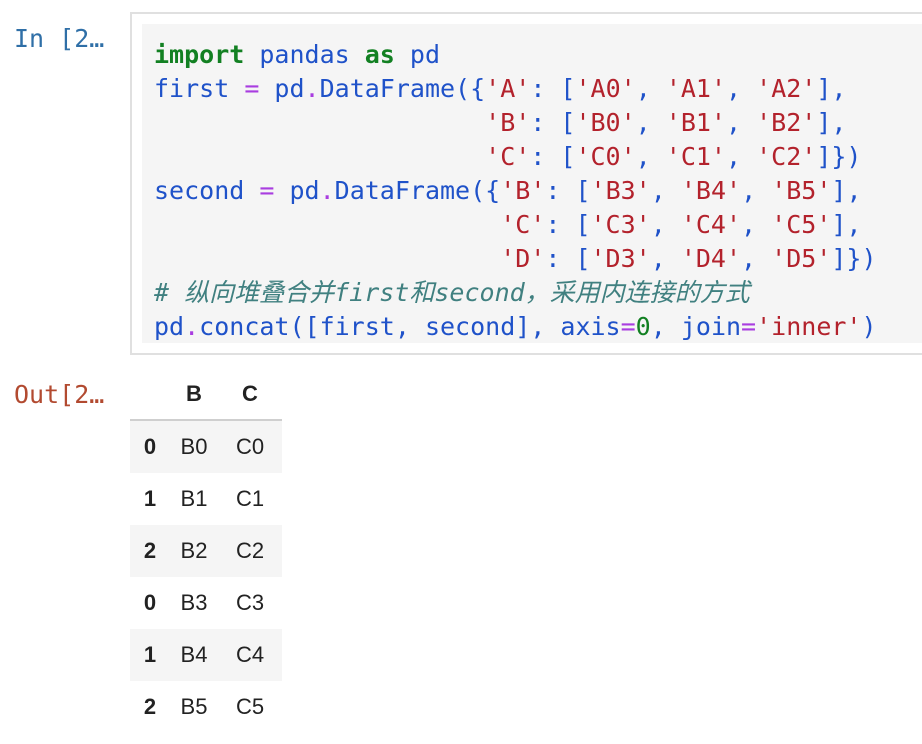 The height and width of the screenshot is (744, 922). Describe the element at coordinates (643, 326) in the screenshot. I see `code-token: 0` at that location.